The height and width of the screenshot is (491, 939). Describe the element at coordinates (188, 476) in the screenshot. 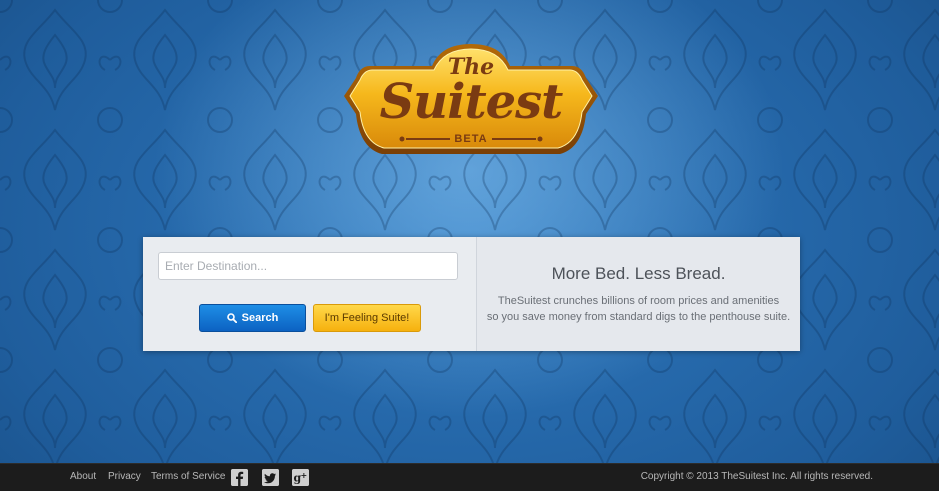

I see `footer-link-terms: Terms of Service` at that location.